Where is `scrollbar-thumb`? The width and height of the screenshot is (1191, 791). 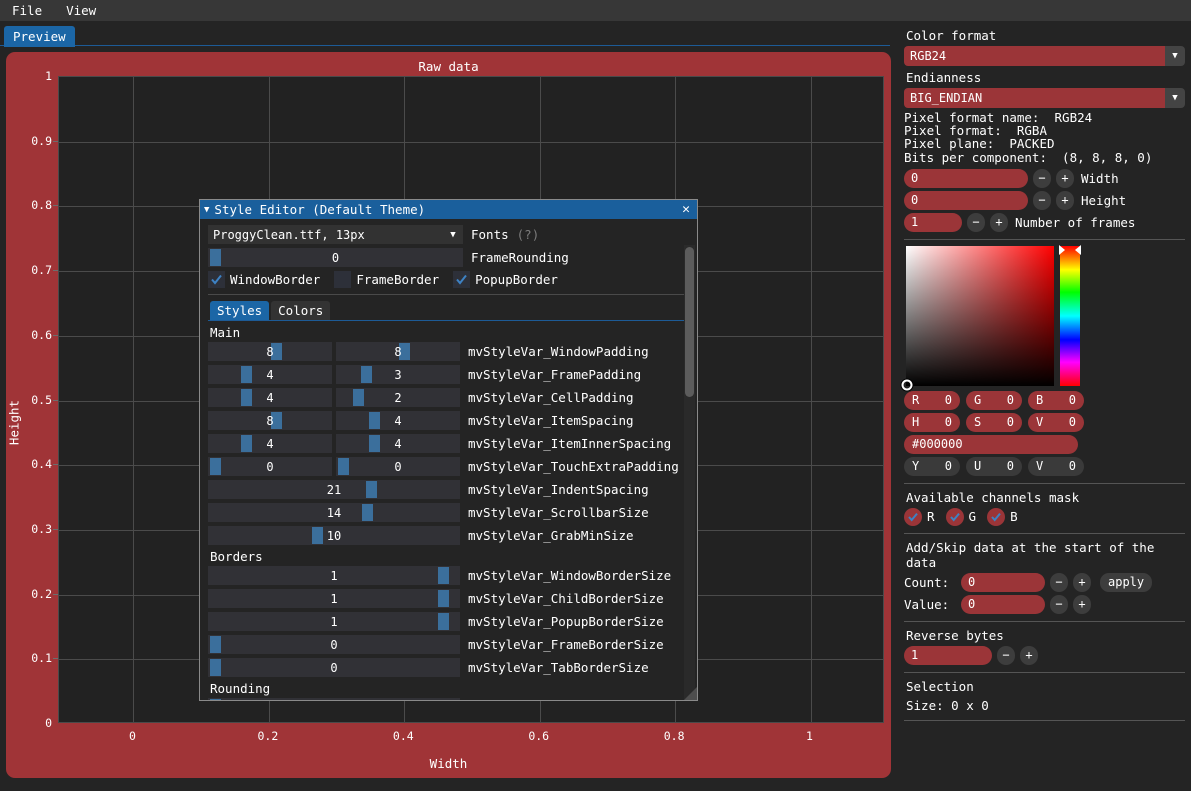
scrollbar-thumb is located at coordinates (689, 322).